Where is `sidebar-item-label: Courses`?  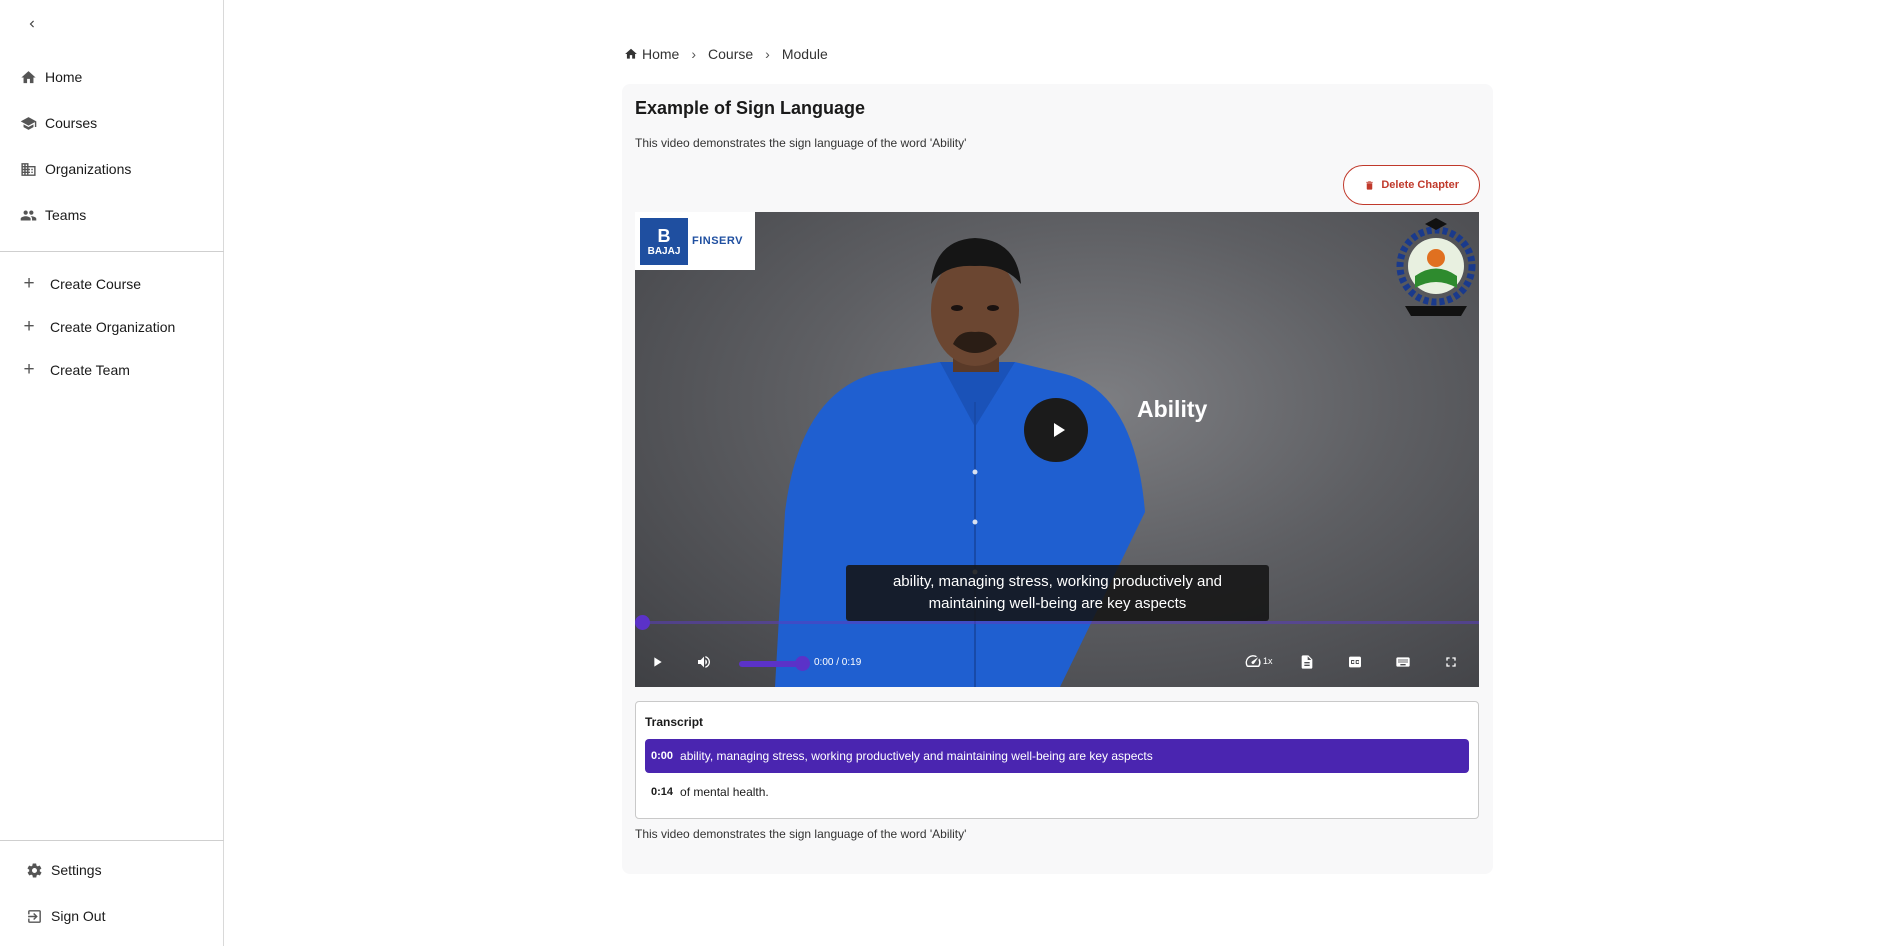 sidebar-item-label: Courses is located at coordinates (71, 123).